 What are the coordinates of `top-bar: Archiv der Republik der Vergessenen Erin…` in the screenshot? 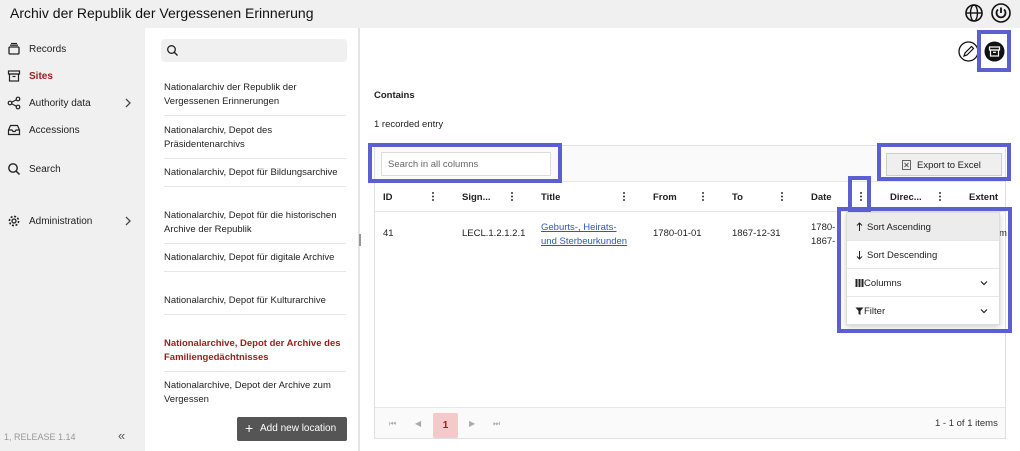 It's located at (510, 14).